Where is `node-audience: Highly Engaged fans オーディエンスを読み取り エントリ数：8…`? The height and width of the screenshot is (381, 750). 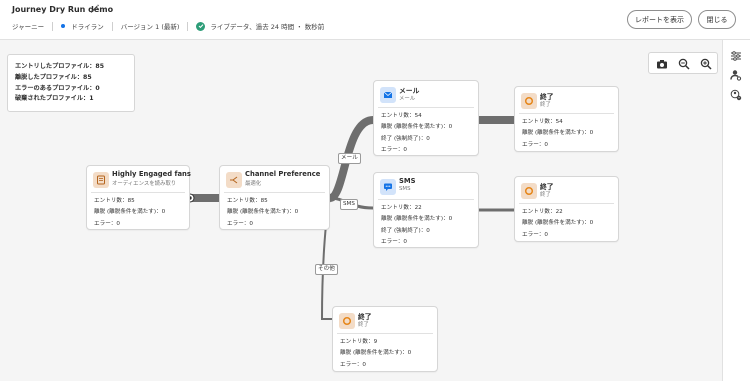
node-audience: Highly Engaged fans オーディエンスを読み取り エントリ数：8… is located at coordinates (138, 197).